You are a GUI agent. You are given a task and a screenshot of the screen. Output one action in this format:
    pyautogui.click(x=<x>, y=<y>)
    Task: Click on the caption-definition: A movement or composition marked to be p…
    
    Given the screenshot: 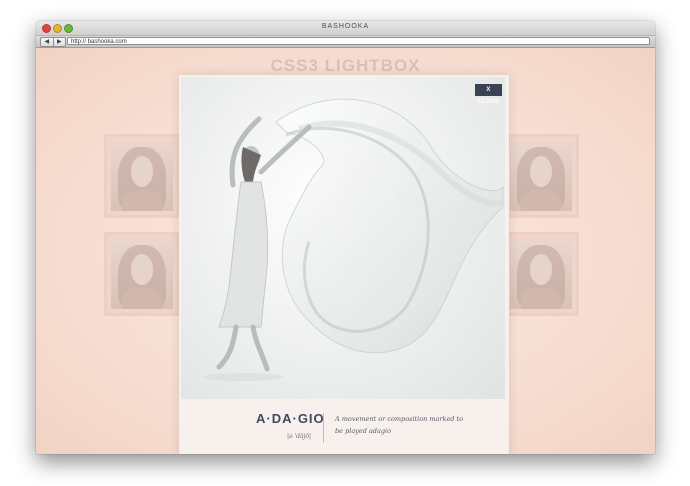 What is the action you would take?
    pyautogui.click(x=399, y=425)
    